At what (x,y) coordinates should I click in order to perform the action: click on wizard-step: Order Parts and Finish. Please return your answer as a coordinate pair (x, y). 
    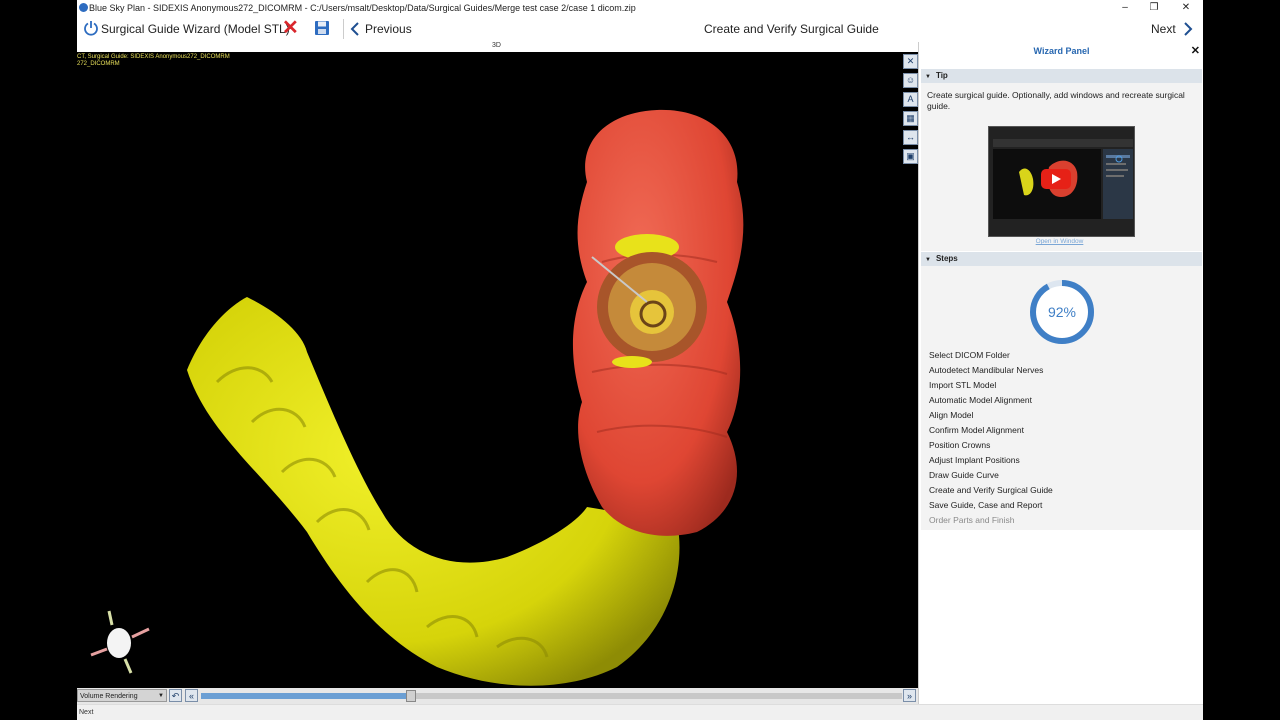
    Looking at the image, I should click on (991, 522).